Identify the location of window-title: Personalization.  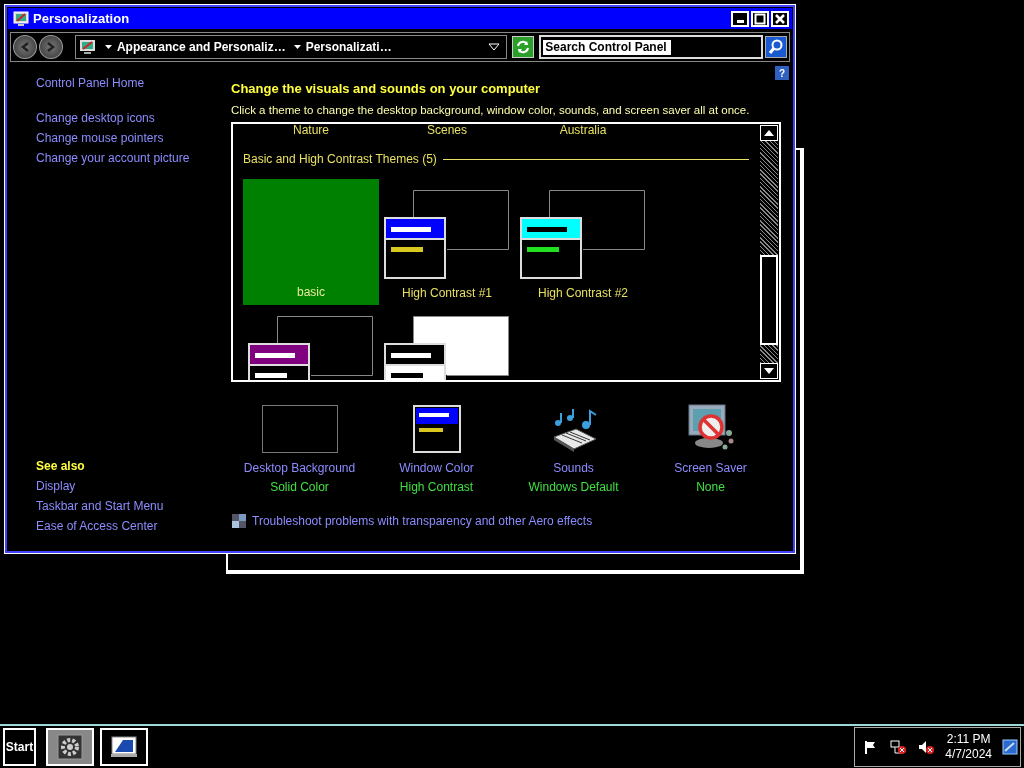
(82, 18).